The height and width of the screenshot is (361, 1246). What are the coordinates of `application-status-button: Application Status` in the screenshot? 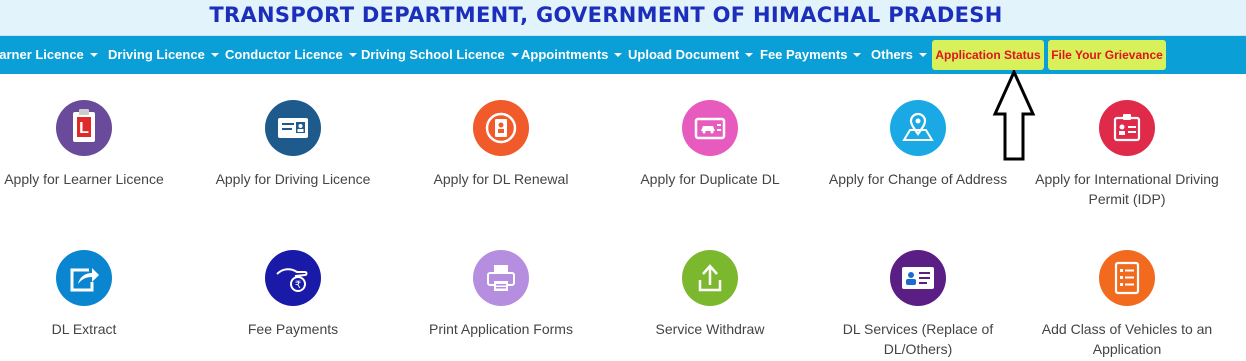 It's located at (988, 55).